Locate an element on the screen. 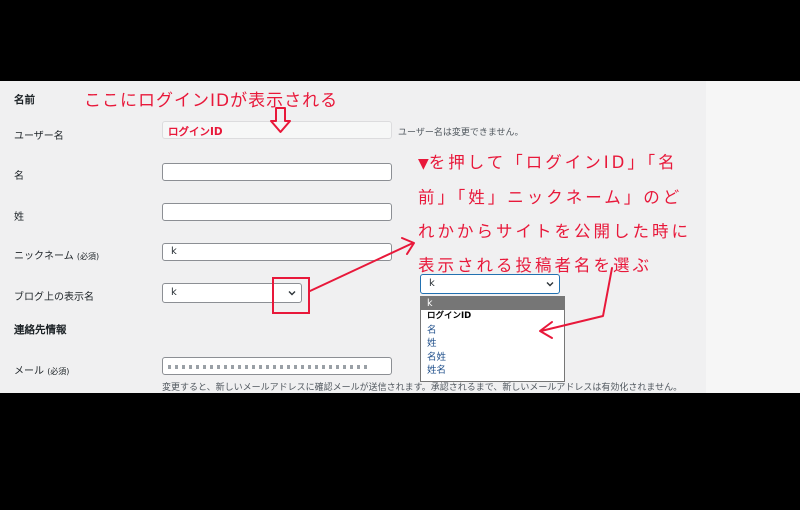 The height and width of the screenshot is (510, 800). section-contact-heading: 連絡先情報 is located at coordinates (40, 330).